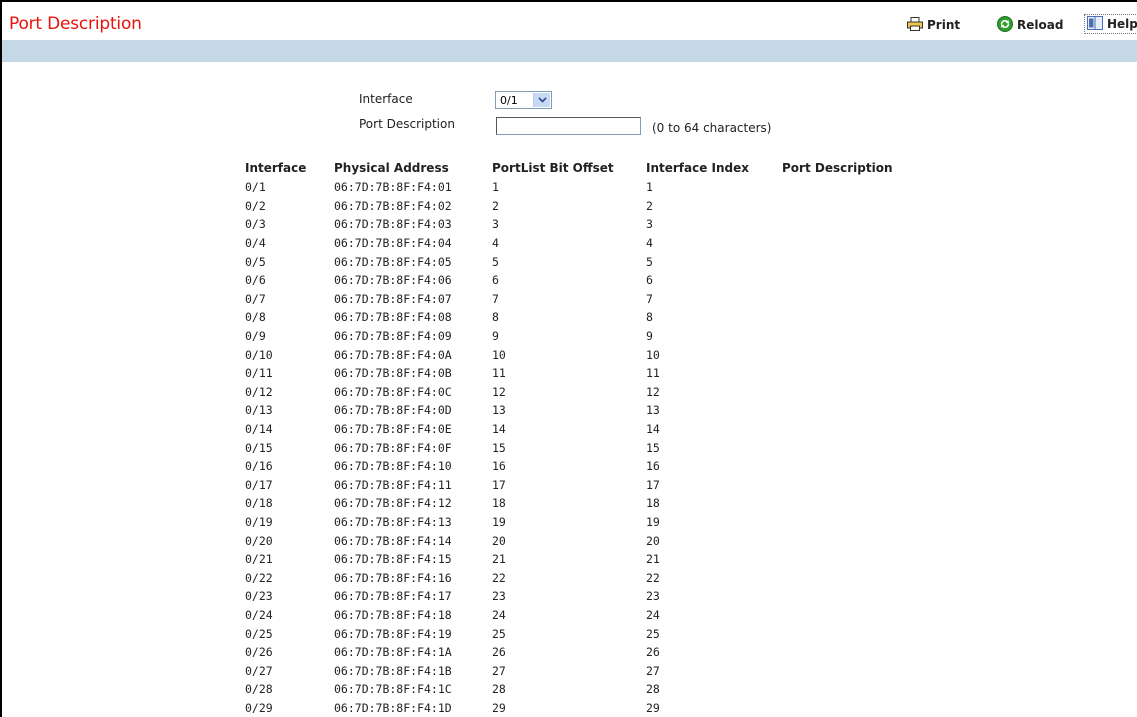 The image size is (1137, 717). What do you see at coordinates (393, 298) in the screenshot?
I see `cell-physical-address: 06:7D:7B:8F:F4:07` at bounding box center [393, 298].